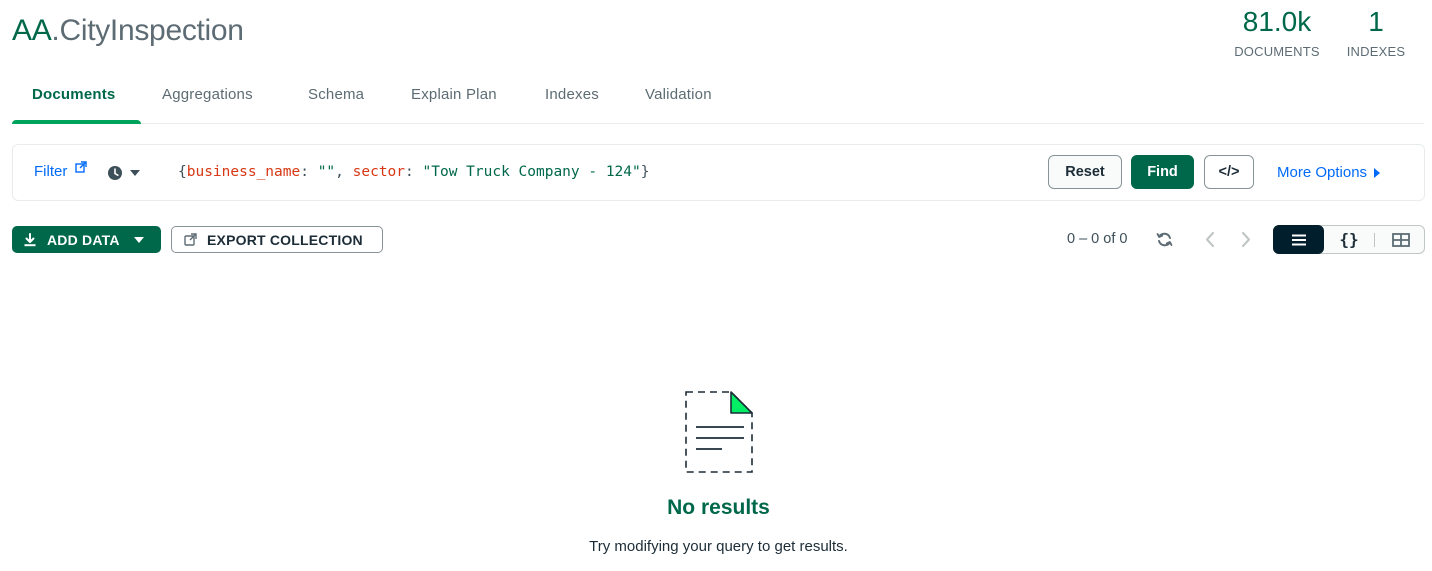 The width and height of the screenshot is (1432, 571). I want to click on collection-title: AA.CityInspection, so click(128, 31).